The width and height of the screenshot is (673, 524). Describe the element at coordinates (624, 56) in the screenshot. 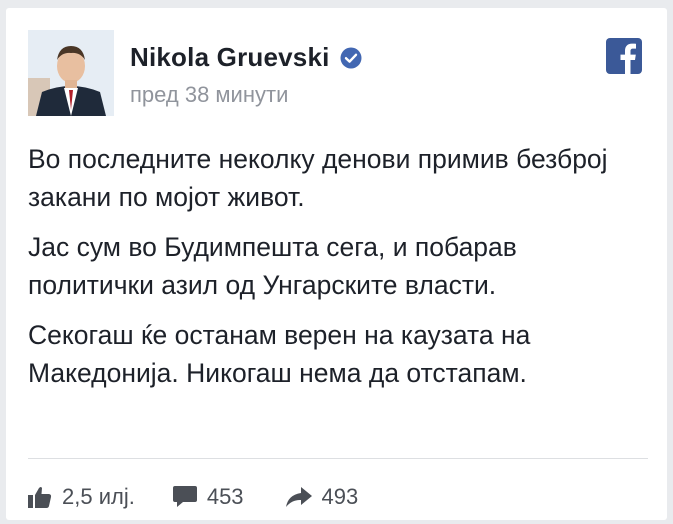

I see `facebook-logo-icon` at that location.